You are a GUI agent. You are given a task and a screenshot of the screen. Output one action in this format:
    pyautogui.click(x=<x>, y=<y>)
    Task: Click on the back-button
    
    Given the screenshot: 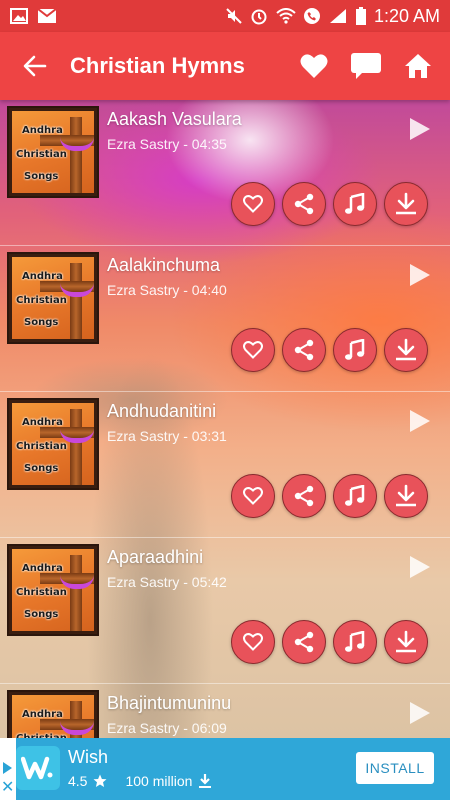 What is the action you would take?
    pyautogui.click(x=35, y=66)
    